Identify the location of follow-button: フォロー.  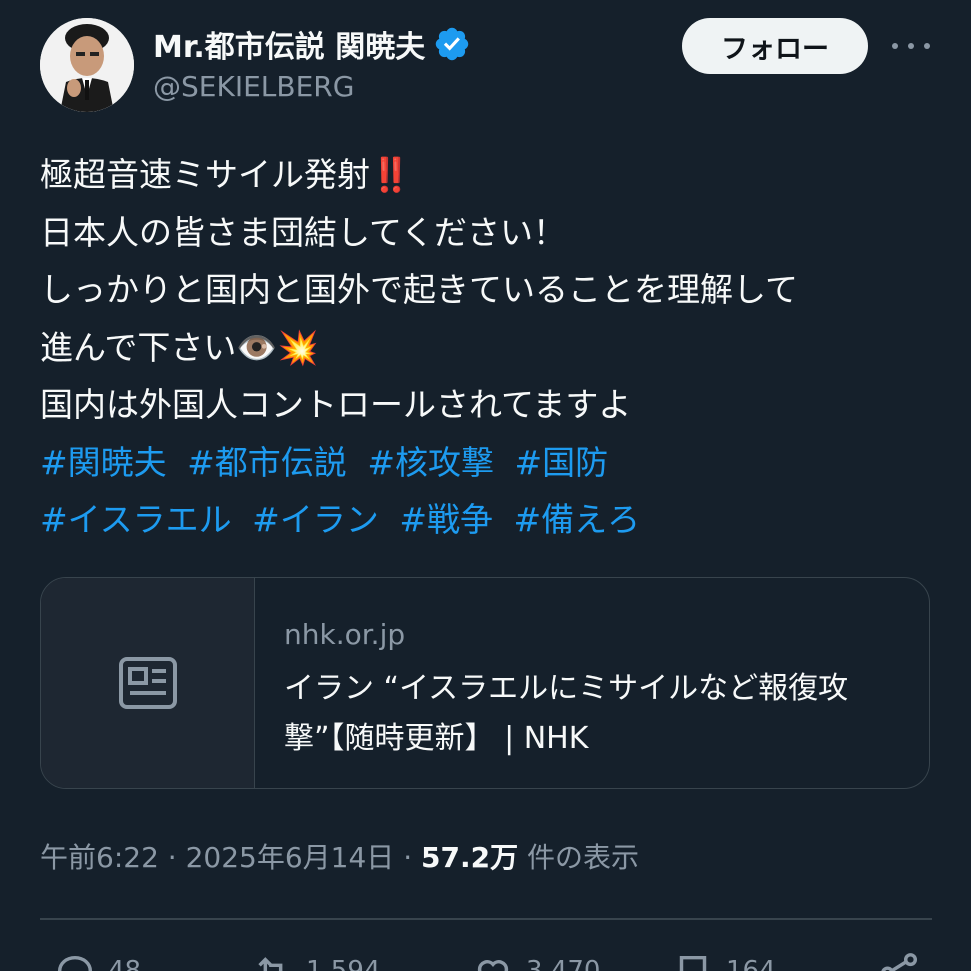
(775, 46).